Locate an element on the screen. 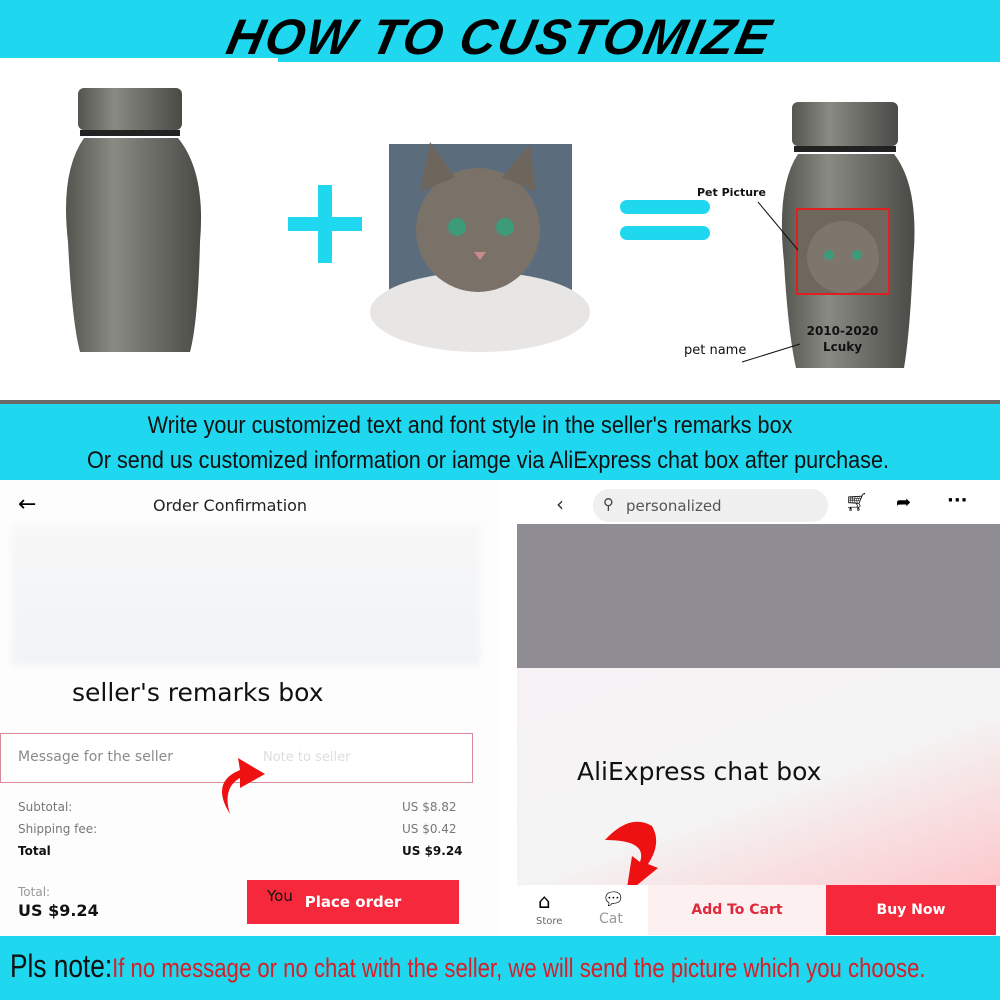 This screenshot has width=1000, height=1000. equals-icon is located at coordinates (665, 220).